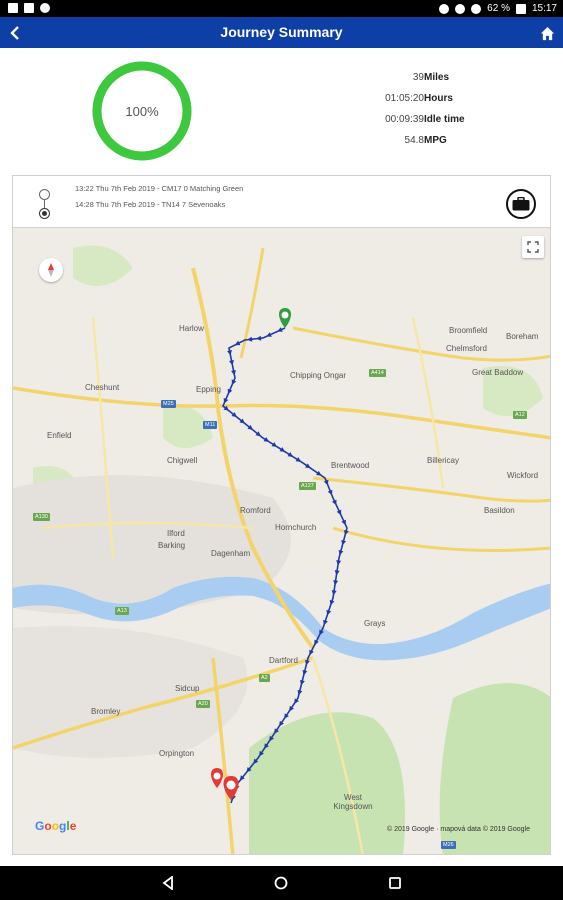 The width and height of the screenshot is (563, 900). Describe the element at coordinates (210, 425) in the screenshot. I see `road-shield-m11: M11` at that location.